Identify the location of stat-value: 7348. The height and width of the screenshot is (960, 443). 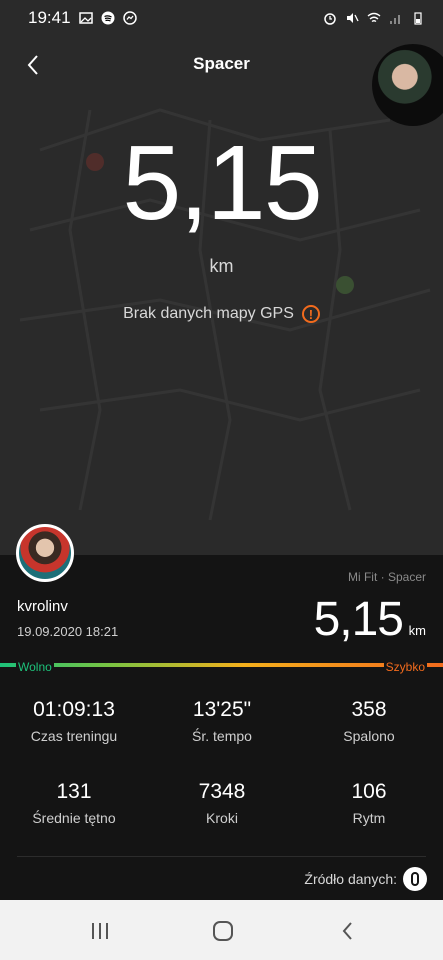
(222, 791).